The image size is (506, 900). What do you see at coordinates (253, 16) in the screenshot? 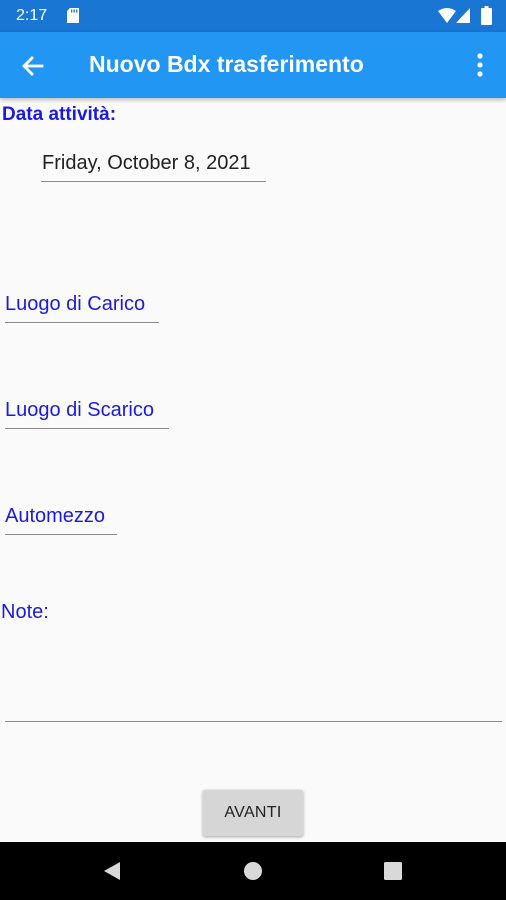
I see `status-bar: 2:17` at bounding box center [253, 16].